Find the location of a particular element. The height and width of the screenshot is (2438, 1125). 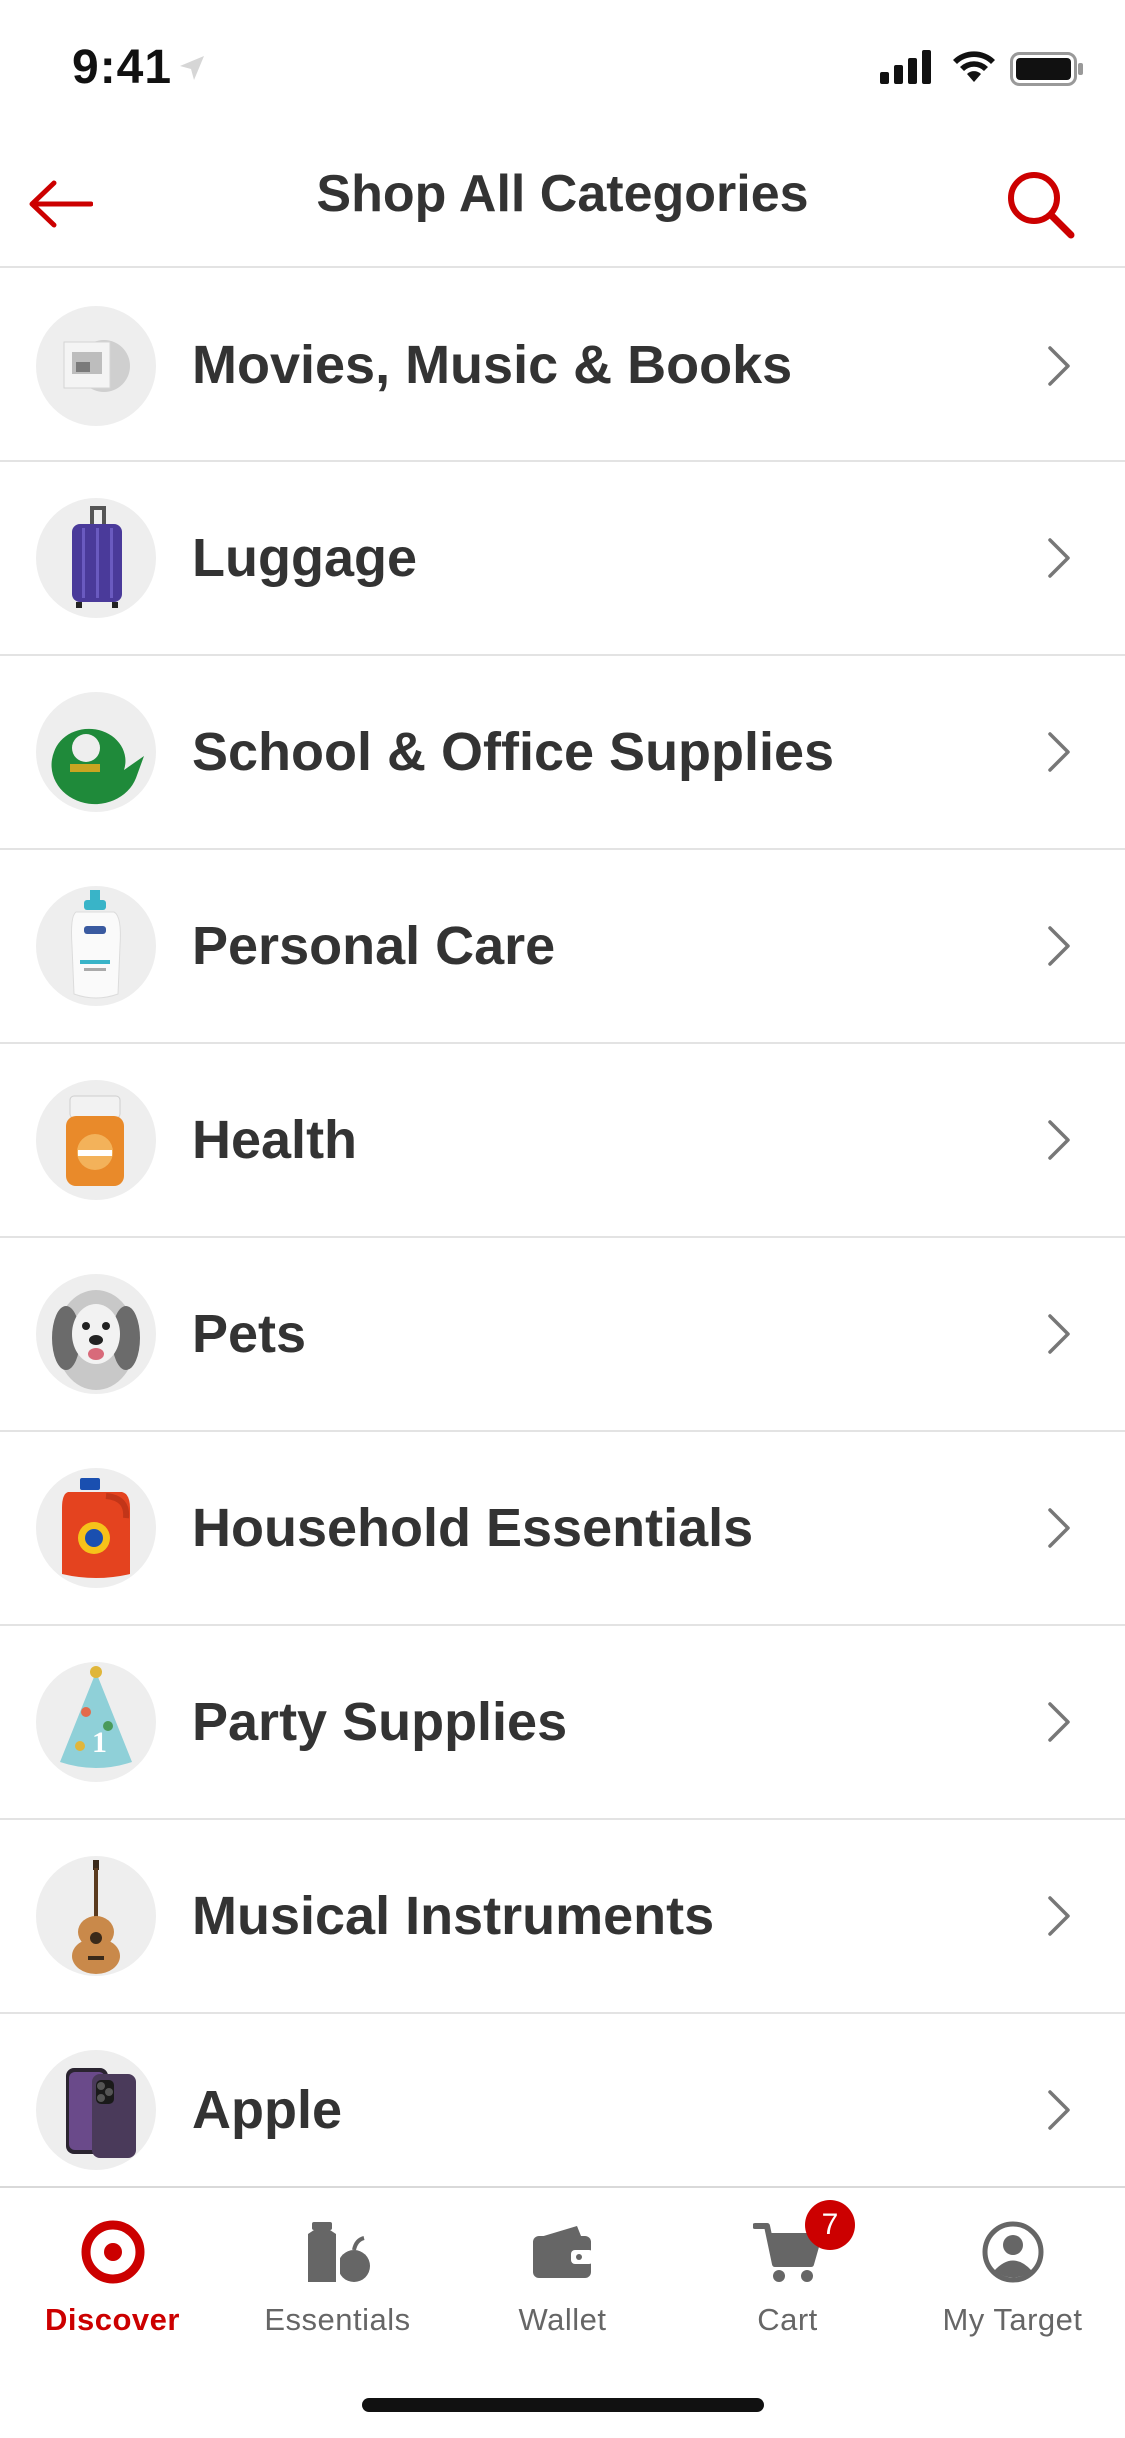

tab-label: Discover is located at coordinates (112, 2319).